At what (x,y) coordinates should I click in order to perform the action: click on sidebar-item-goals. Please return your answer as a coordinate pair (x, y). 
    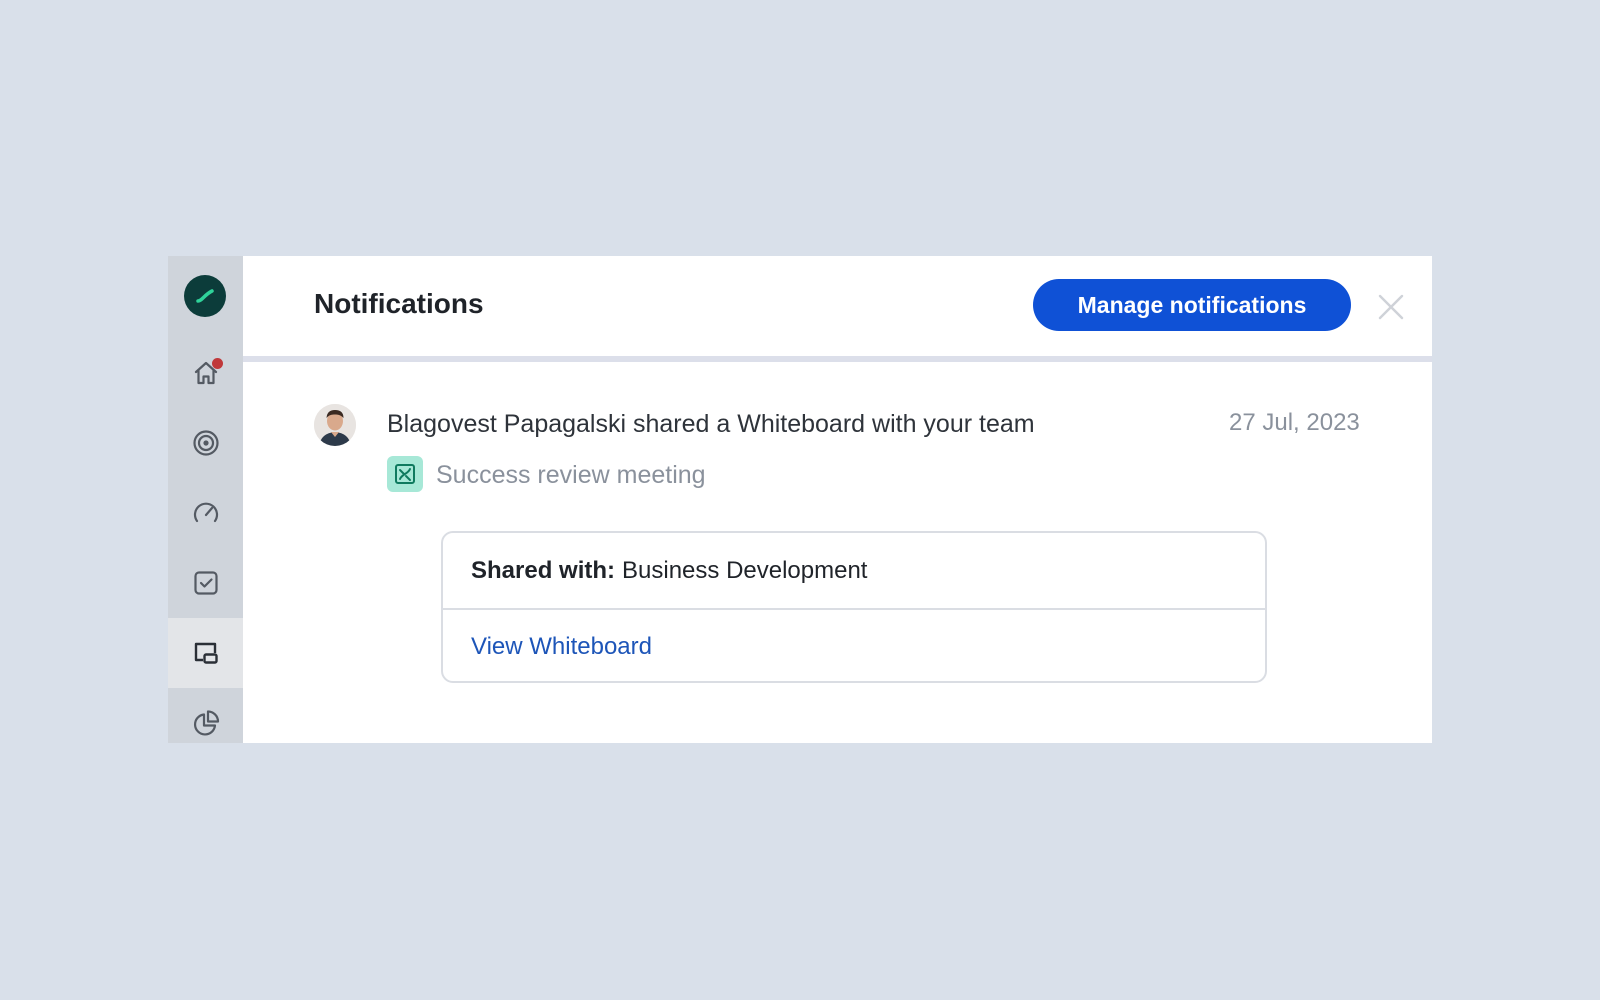
    Looking at the image, I should click on (205, 443).